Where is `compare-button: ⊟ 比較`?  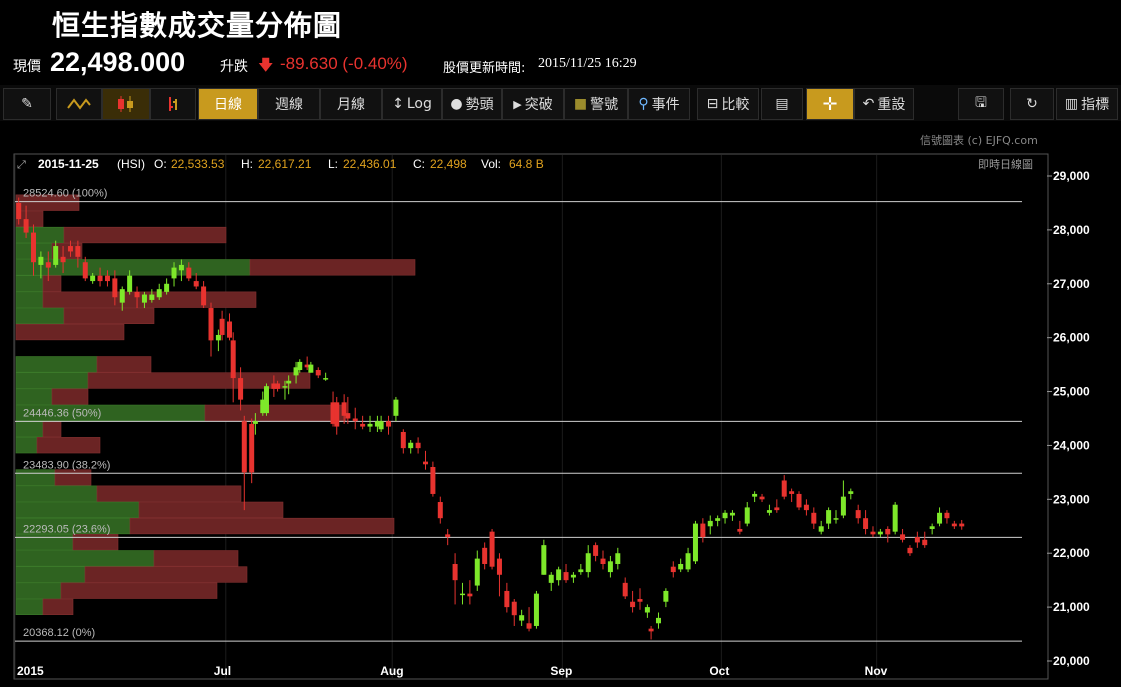
compare-button: ⊟ 比較 is located at coordinates (728, 104).